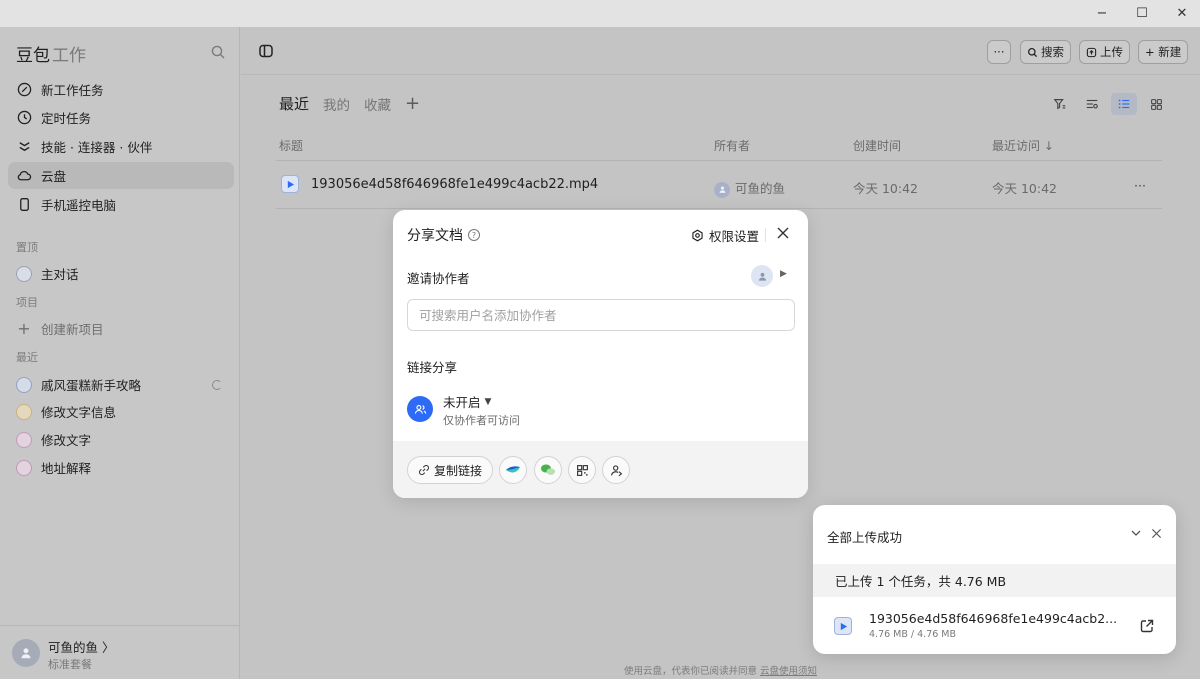 The height and width of the screenshot is (679, 1200). I want to click on upload-label: 上传, so click(1111, 52).